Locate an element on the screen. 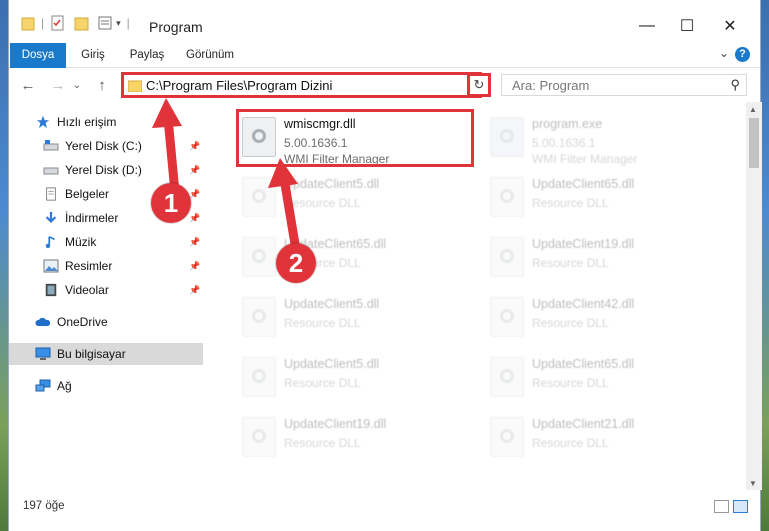 The height and width of the screenshot is (531, 769). step-badge-1: 1 is located at coordinates (171, 203).